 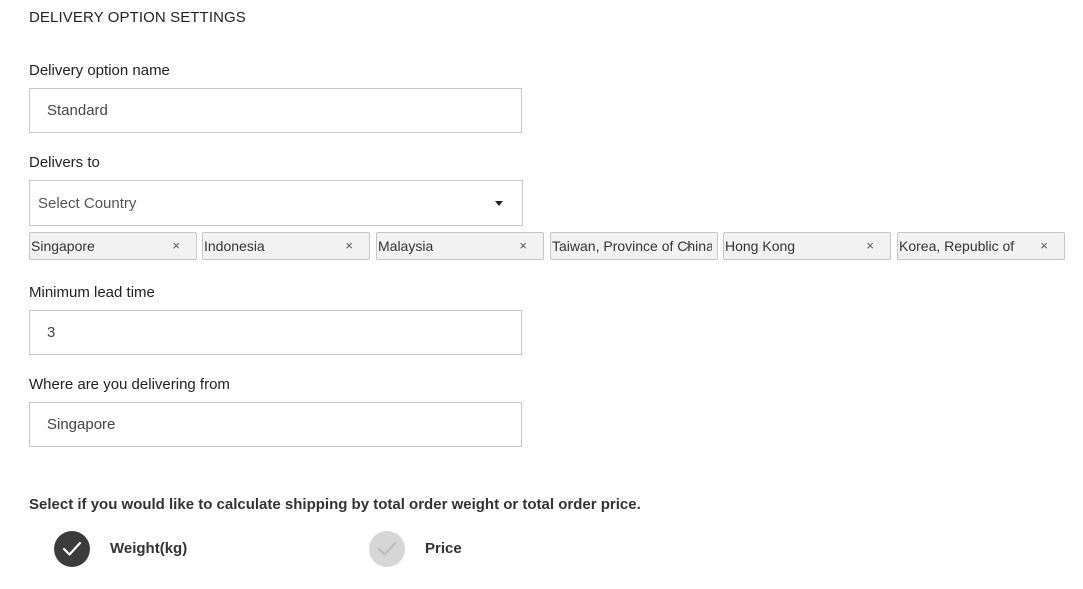 What do you see at coordinates (406, 246) in the screenshot?
I see `country-tag-label: Malaysia` at bounding box center [406, 246].